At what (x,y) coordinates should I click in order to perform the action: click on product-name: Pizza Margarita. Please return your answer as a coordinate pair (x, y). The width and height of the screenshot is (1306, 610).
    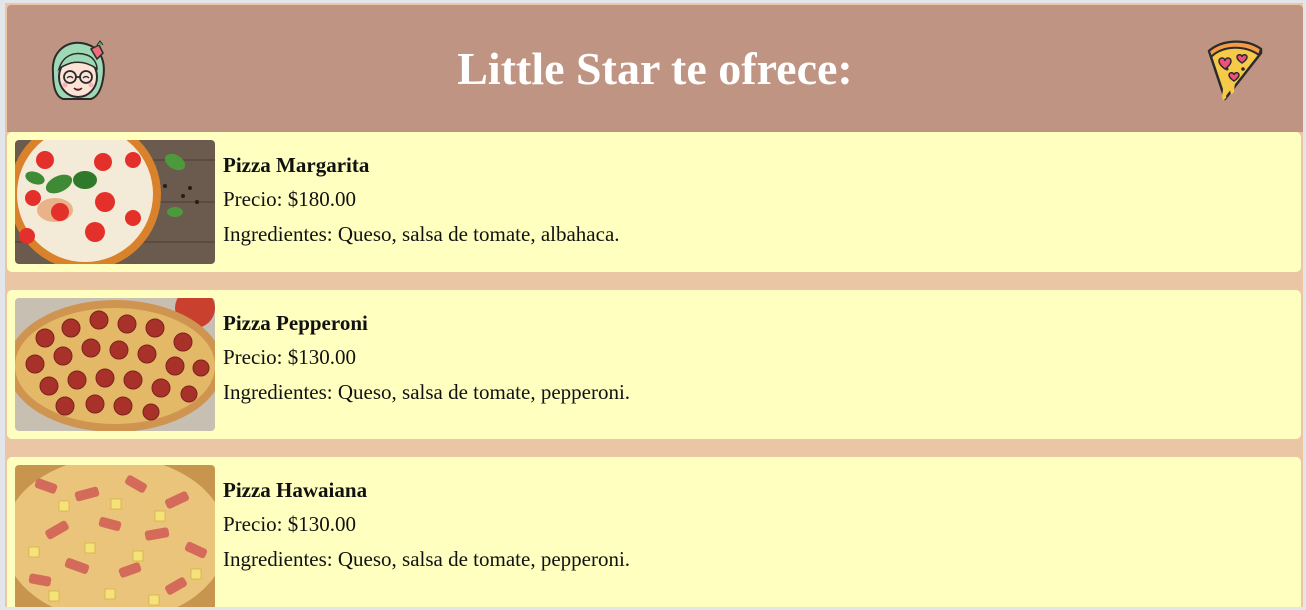
    Looking at the image, I should click on (296, 165).